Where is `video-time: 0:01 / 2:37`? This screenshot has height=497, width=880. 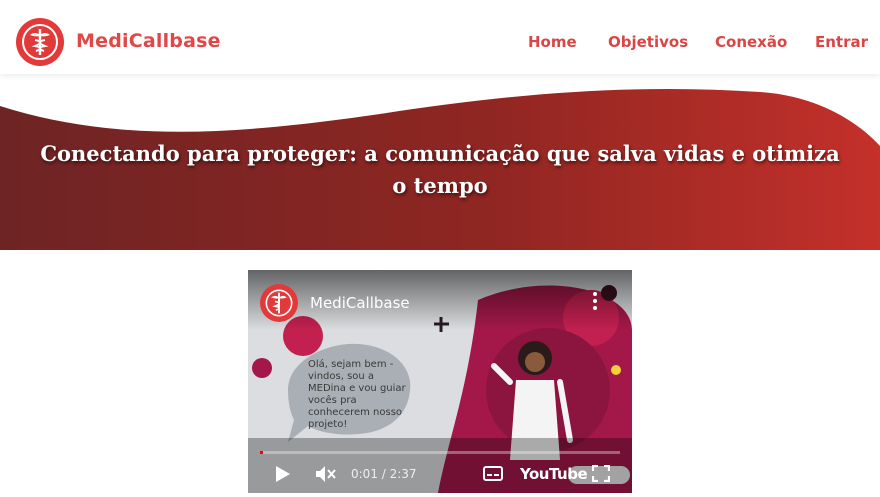 video-time: 0:01 / 2:37 is located at coordinates (384, 474).